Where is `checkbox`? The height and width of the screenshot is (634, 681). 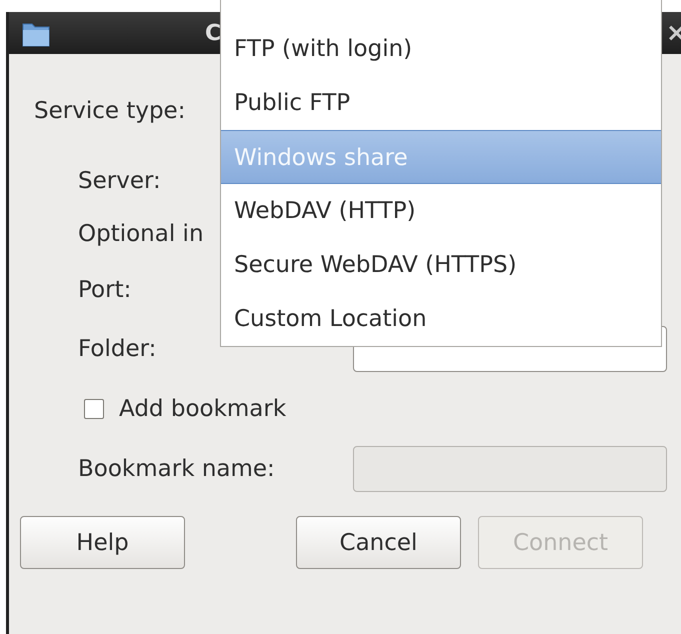 checkbox is located at coordinates (94, 409).